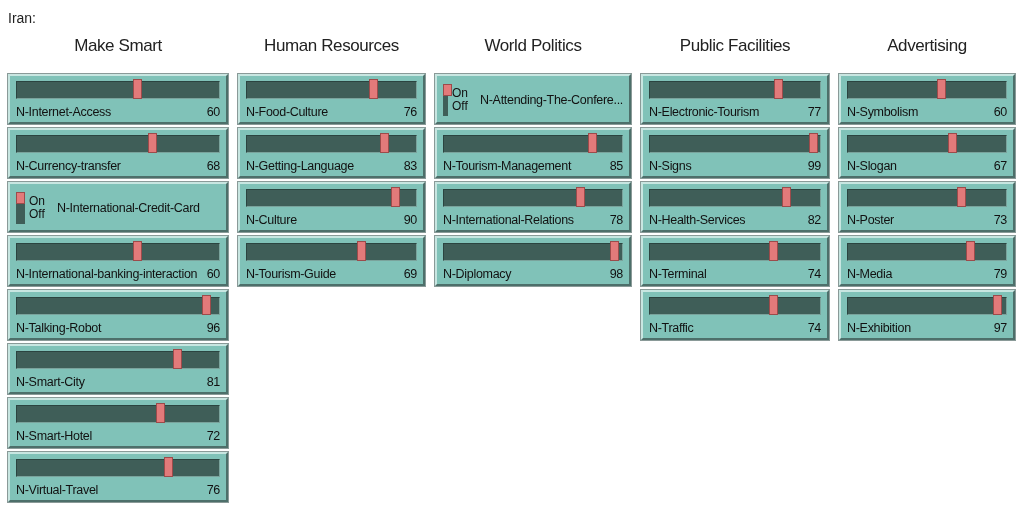 Image resolution: width=1032 pixels, height=515 pixels. I want to click on slider: N-Diplomacy 98, so click(533, 261).